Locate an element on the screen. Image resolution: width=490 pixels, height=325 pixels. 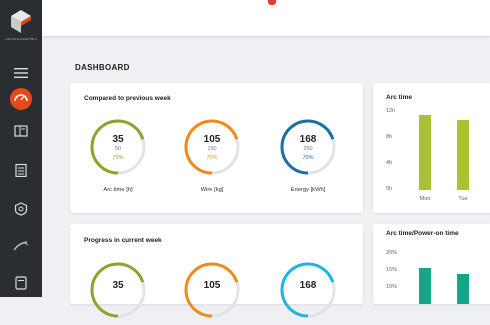
arc-power-tick: 15% is located at coordinates (392, 270).